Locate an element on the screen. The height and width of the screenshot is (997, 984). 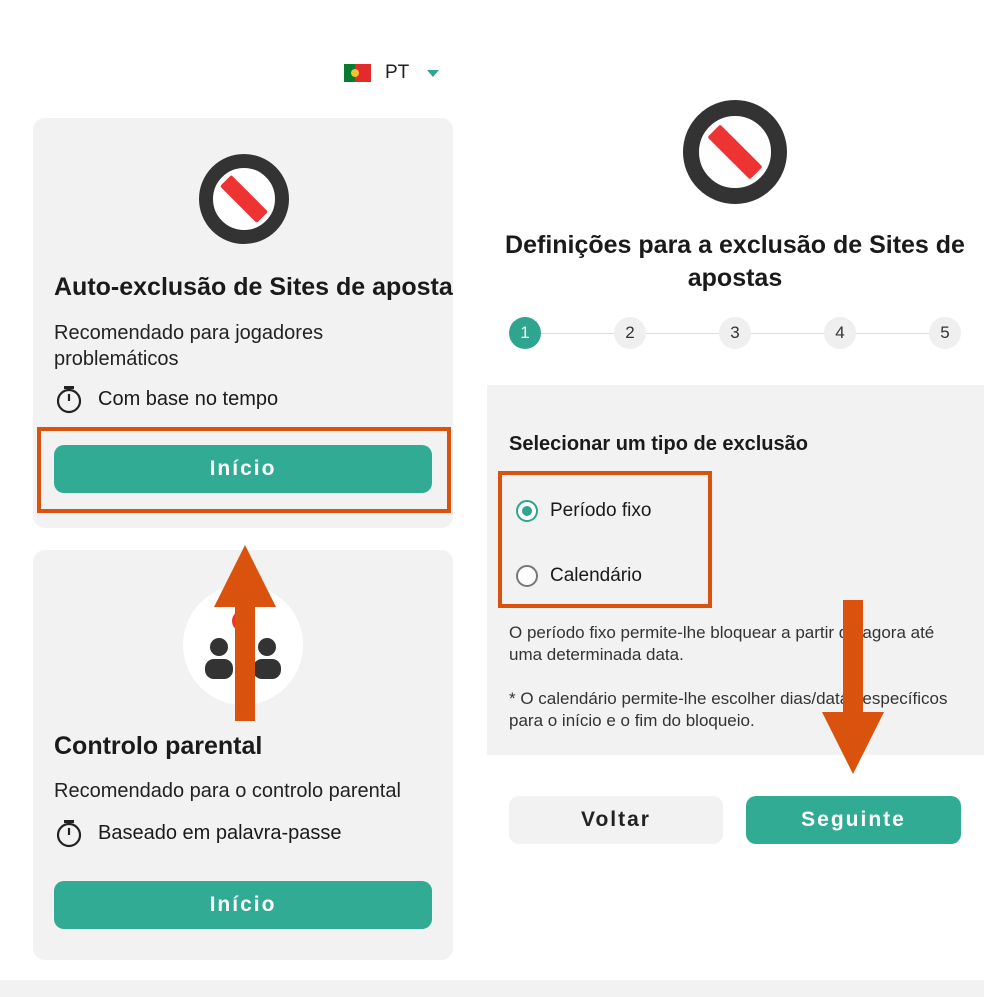
step-1: 1 is located at coordinates (525, 333).